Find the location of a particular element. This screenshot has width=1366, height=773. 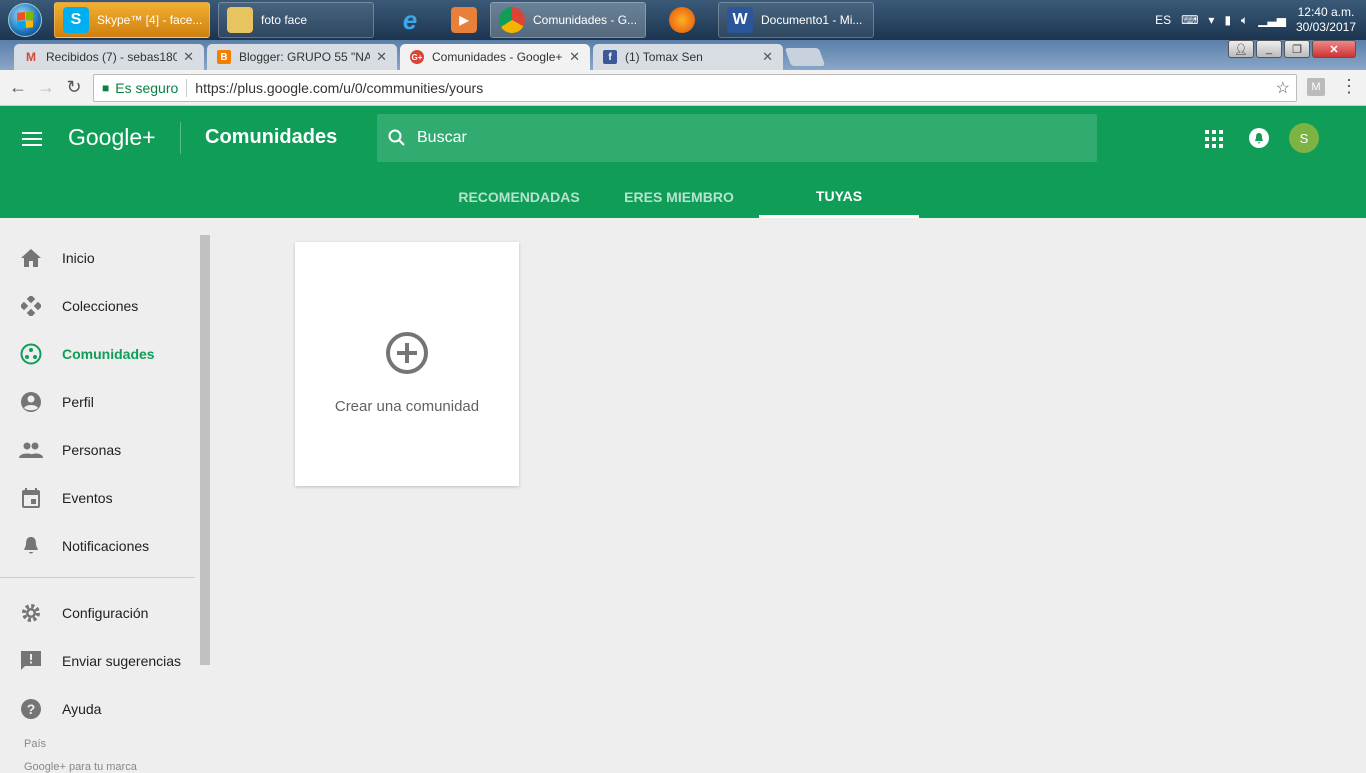

back-icon: ← is located at coordinates (18, 88).